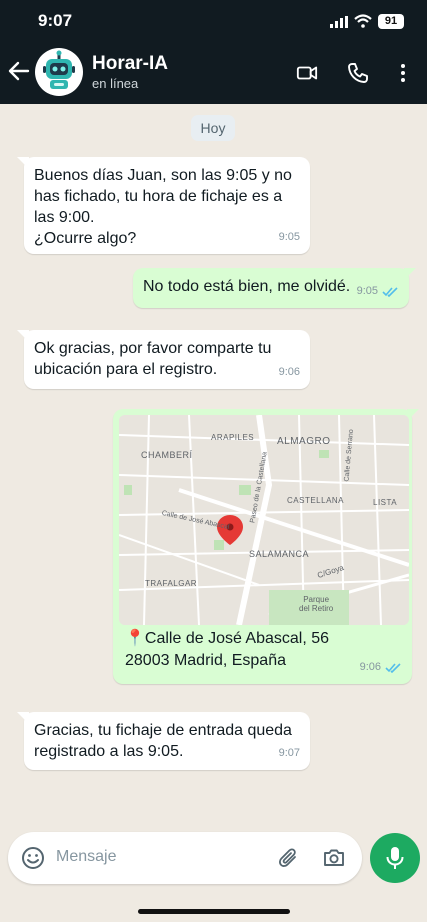 Image resolution: width=427 pixels, height=922 pixels. What do you see at coordinates (233, 437) in the screenshot?
I see `map-label: ARAPILES` at bounding box center [233, 437].